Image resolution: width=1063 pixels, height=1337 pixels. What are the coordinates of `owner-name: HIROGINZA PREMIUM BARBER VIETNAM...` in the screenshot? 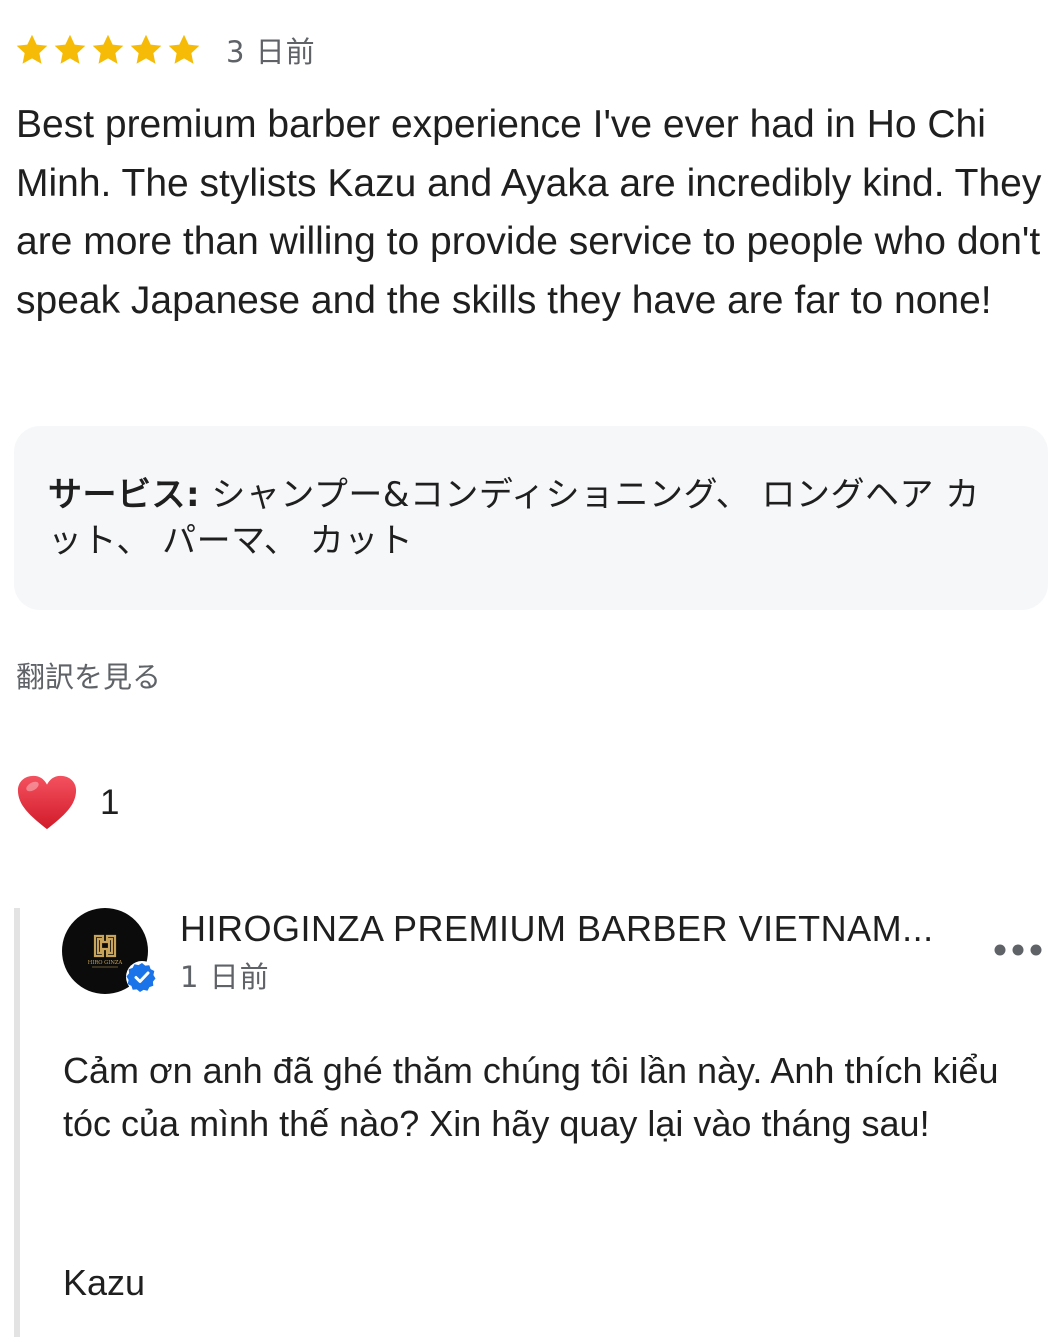 It's located at (557, 929).